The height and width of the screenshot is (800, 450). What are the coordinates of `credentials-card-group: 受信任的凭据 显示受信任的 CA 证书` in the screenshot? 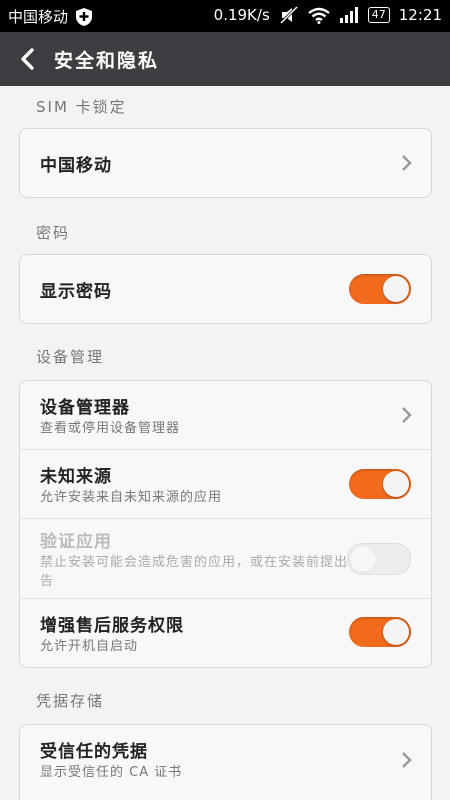 It's located at (225, 762).